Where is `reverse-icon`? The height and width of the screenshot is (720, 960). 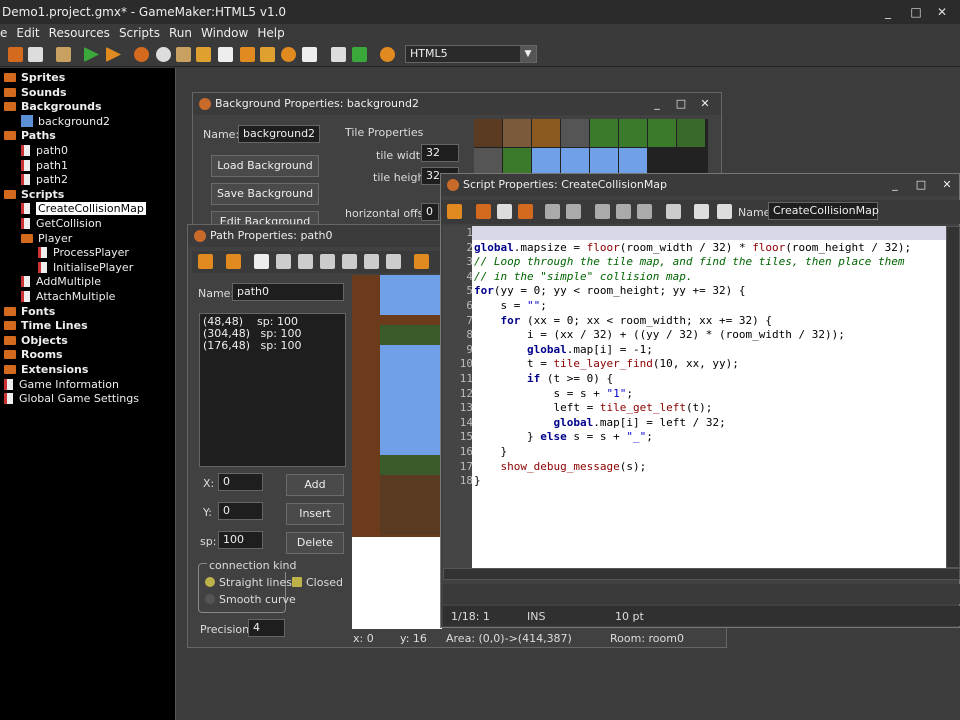
reverse-icon is located at coordinates (283, 261).